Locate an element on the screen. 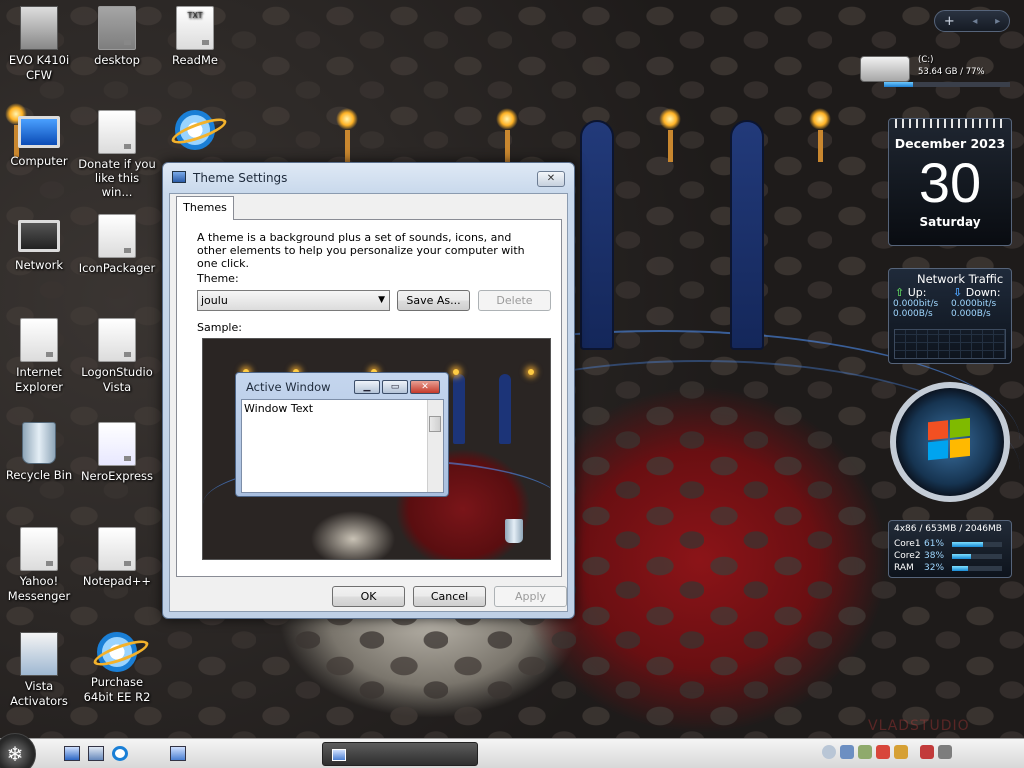 The width and height of the screenshot is (1024, 768). add-gadget-button: + is located at coordinates (949, 21).